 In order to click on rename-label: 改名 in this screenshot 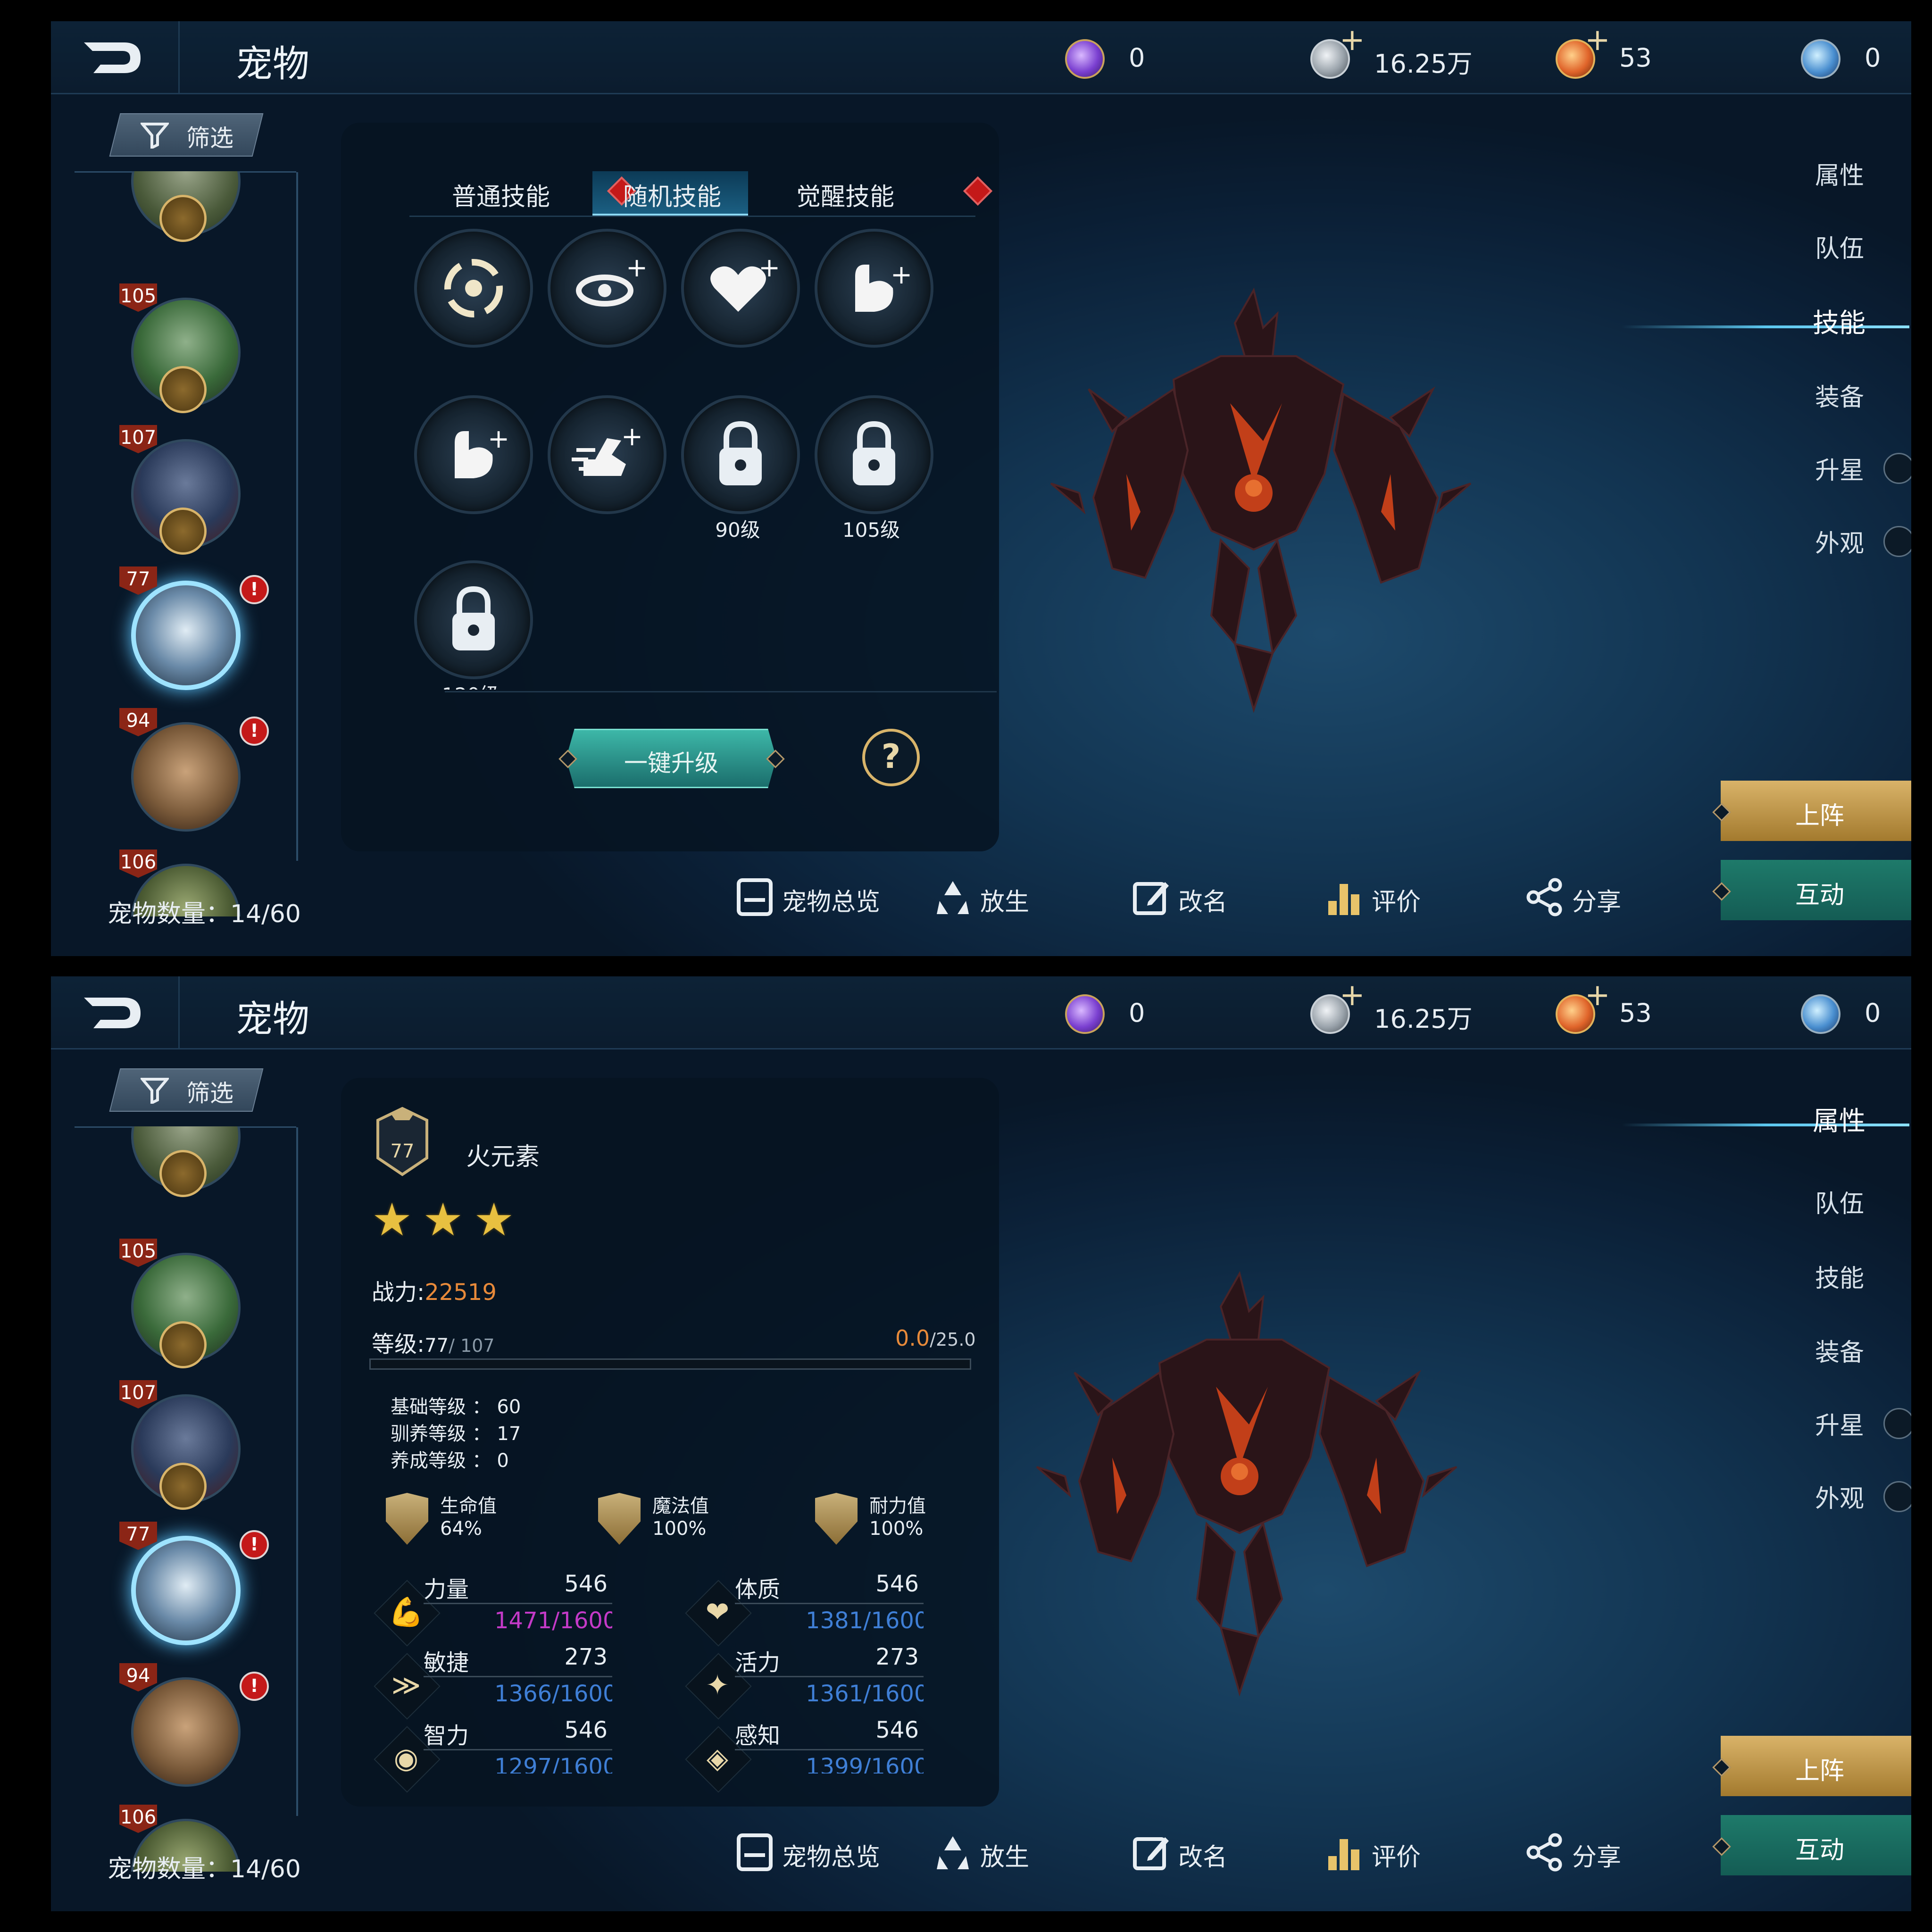, I will do `click(1203, 1858)`.